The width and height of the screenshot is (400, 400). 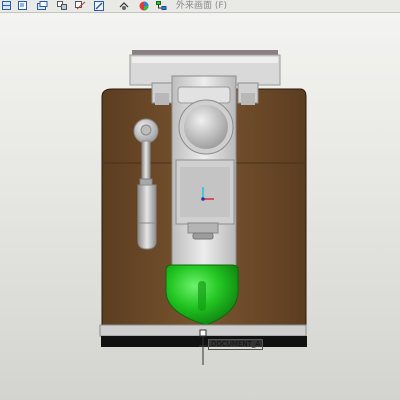 I want to click on toolbar: 外来画面 (F), so click(x=200, y=6).